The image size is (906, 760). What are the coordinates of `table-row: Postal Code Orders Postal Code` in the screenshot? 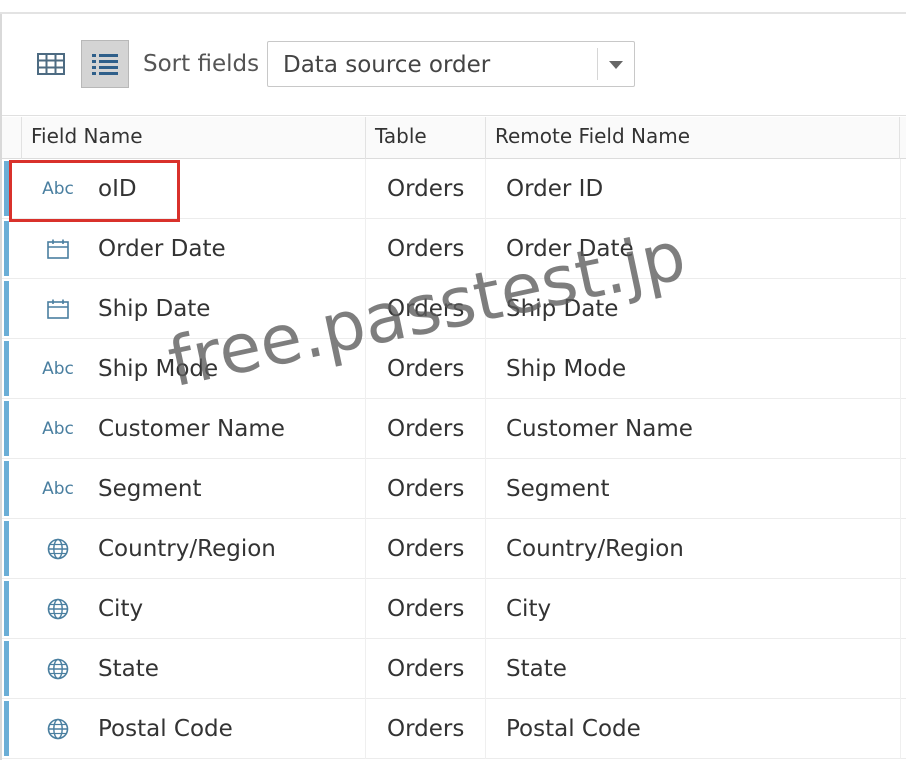 It's located at (454, 729).